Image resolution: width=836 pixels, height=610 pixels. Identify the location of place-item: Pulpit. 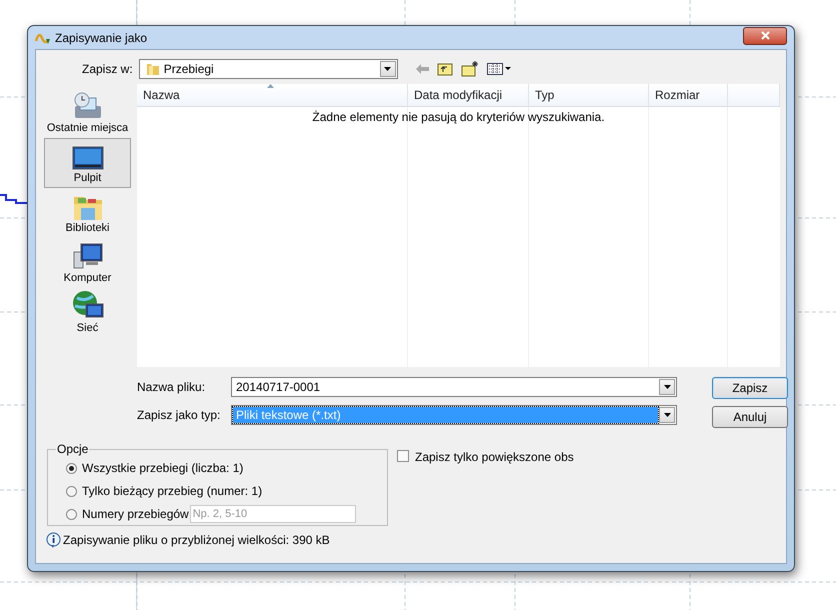
(87, 163).